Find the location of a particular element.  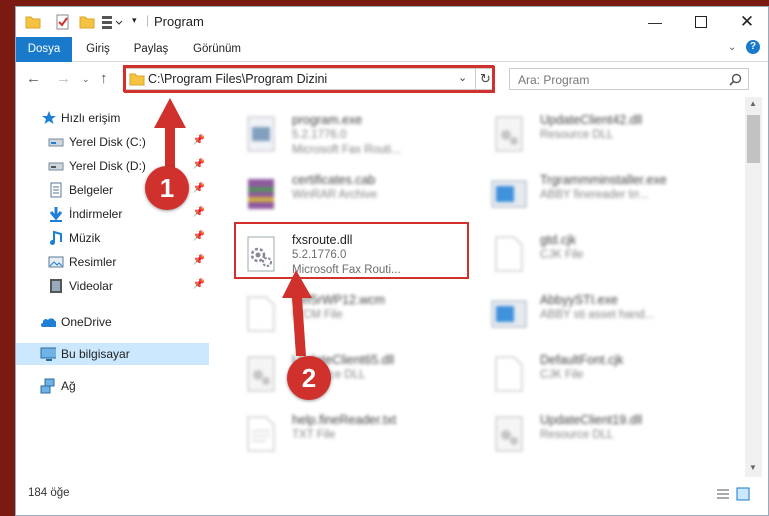

file-name: UpdateClient42.dll is located at coordinates (591, 120).